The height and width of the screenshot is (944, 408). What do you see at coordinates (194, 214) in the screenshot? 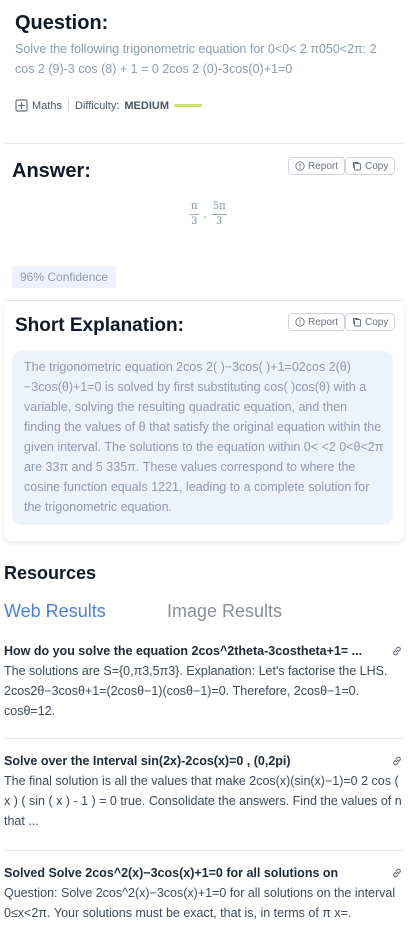
I see `answer-fraction-1: π 3` at bounding box center [194, 214].